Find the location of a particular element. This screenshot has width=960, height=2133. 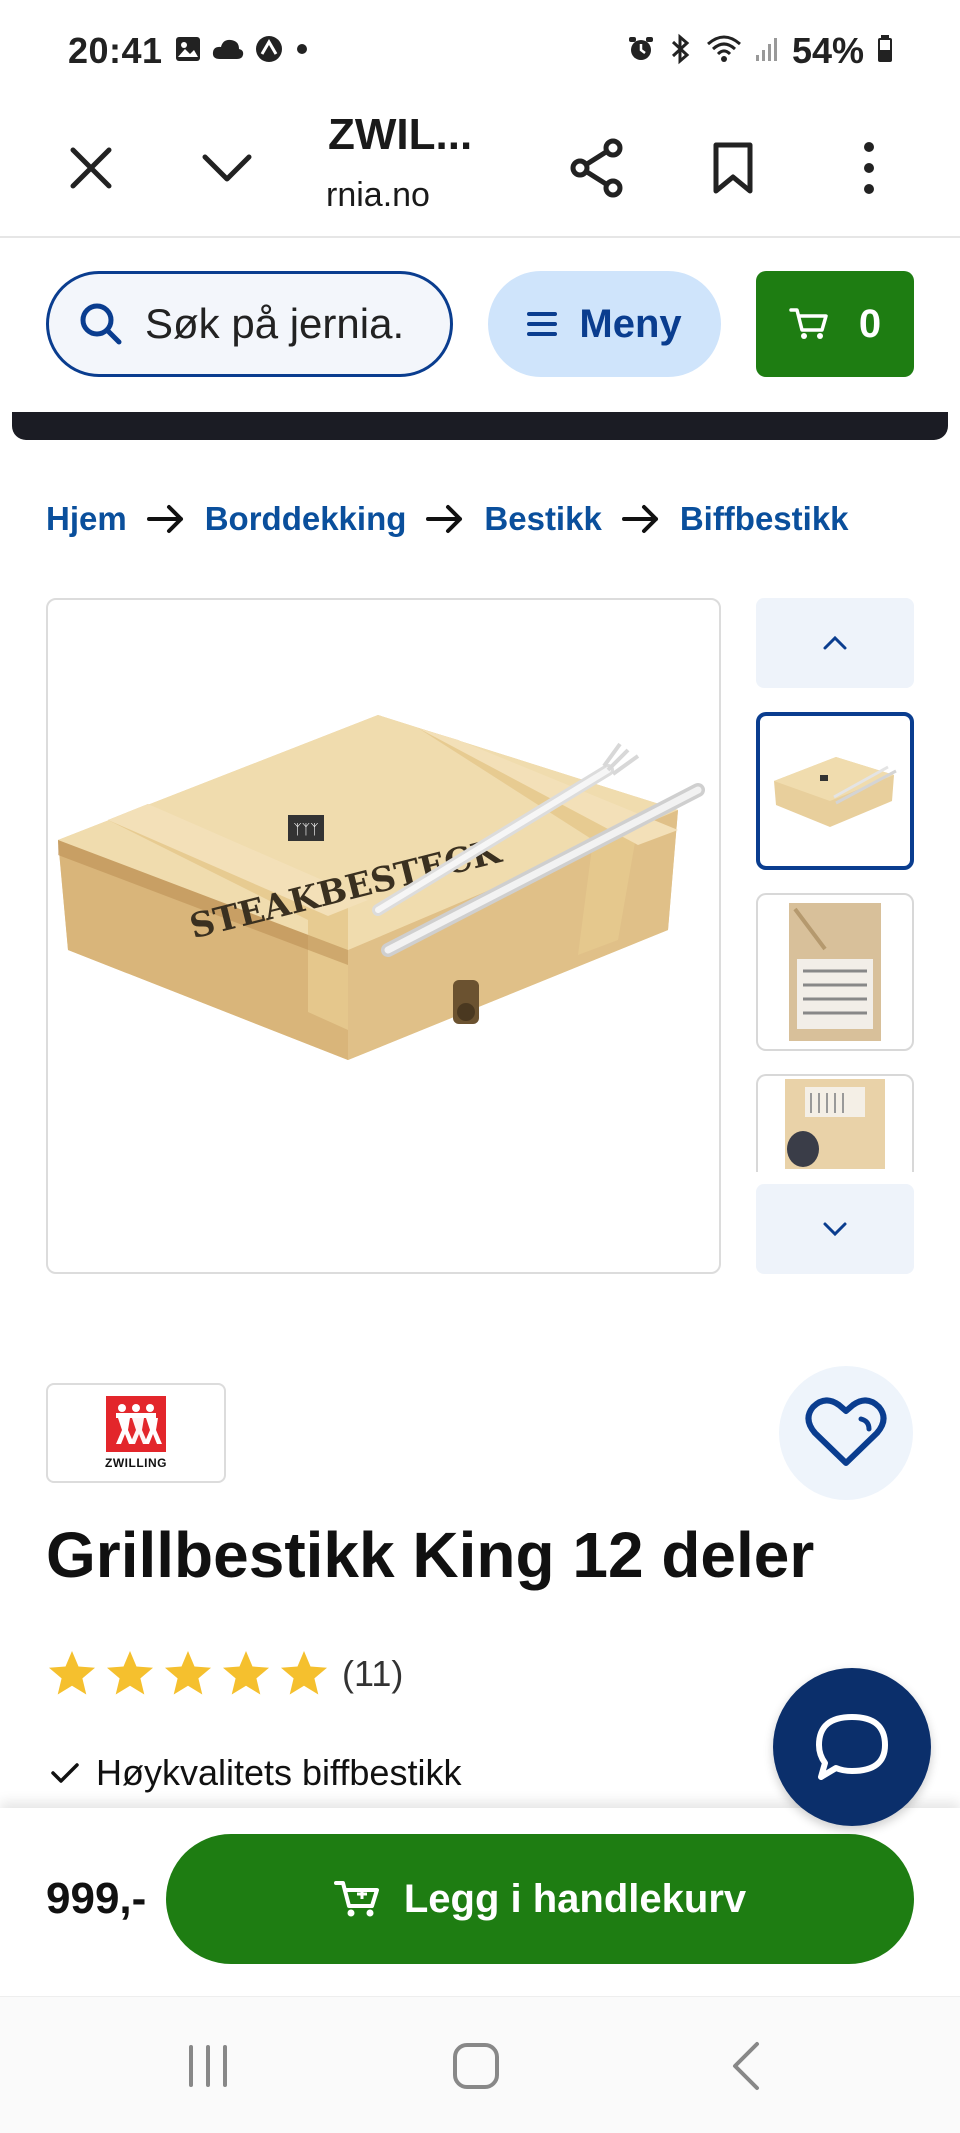

thumbnail-scroll-down-button is located at coordinates (835, 1229).